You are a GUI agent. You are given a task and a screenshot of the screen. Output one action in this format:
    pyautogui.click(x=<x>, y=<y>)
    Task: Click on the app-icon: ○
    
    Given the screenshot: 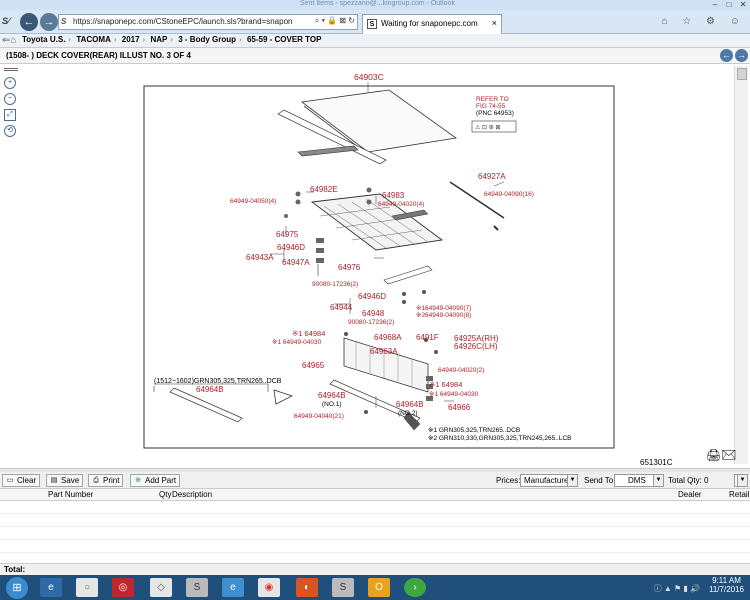 What is the action you would take?
    pyautogui.click(x=87, y=587)
    